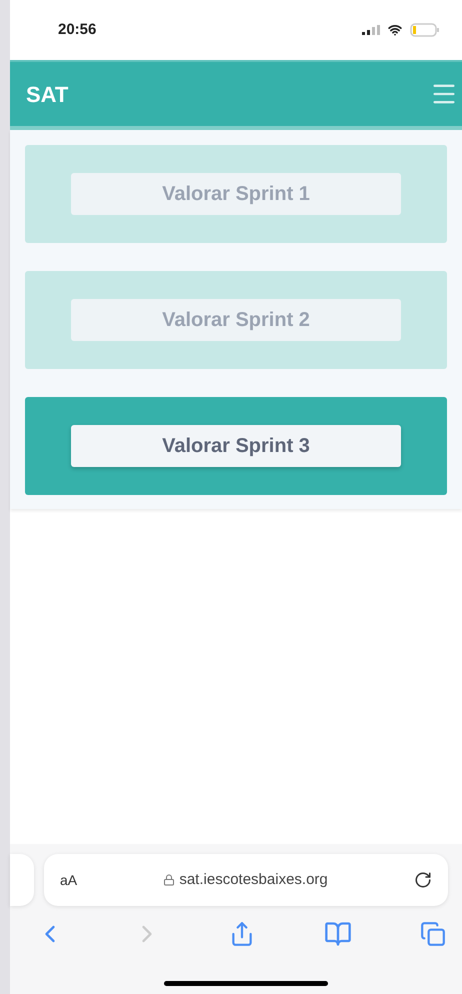  Describe the element at coordinates (433, 934) in the screenshot. I see `tabs-icon` at that location.